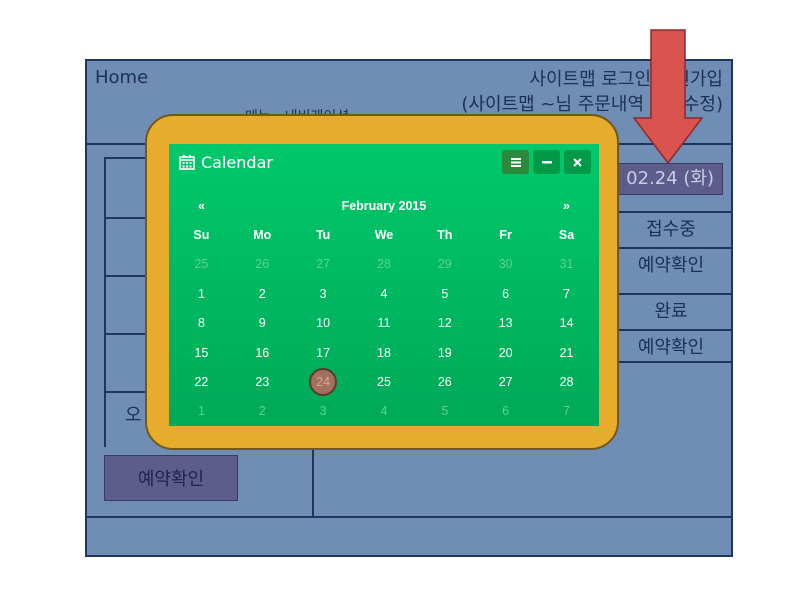  I want to click on calendar-week-row: 25 26 27 28 29 30 31, so click(384, 264).